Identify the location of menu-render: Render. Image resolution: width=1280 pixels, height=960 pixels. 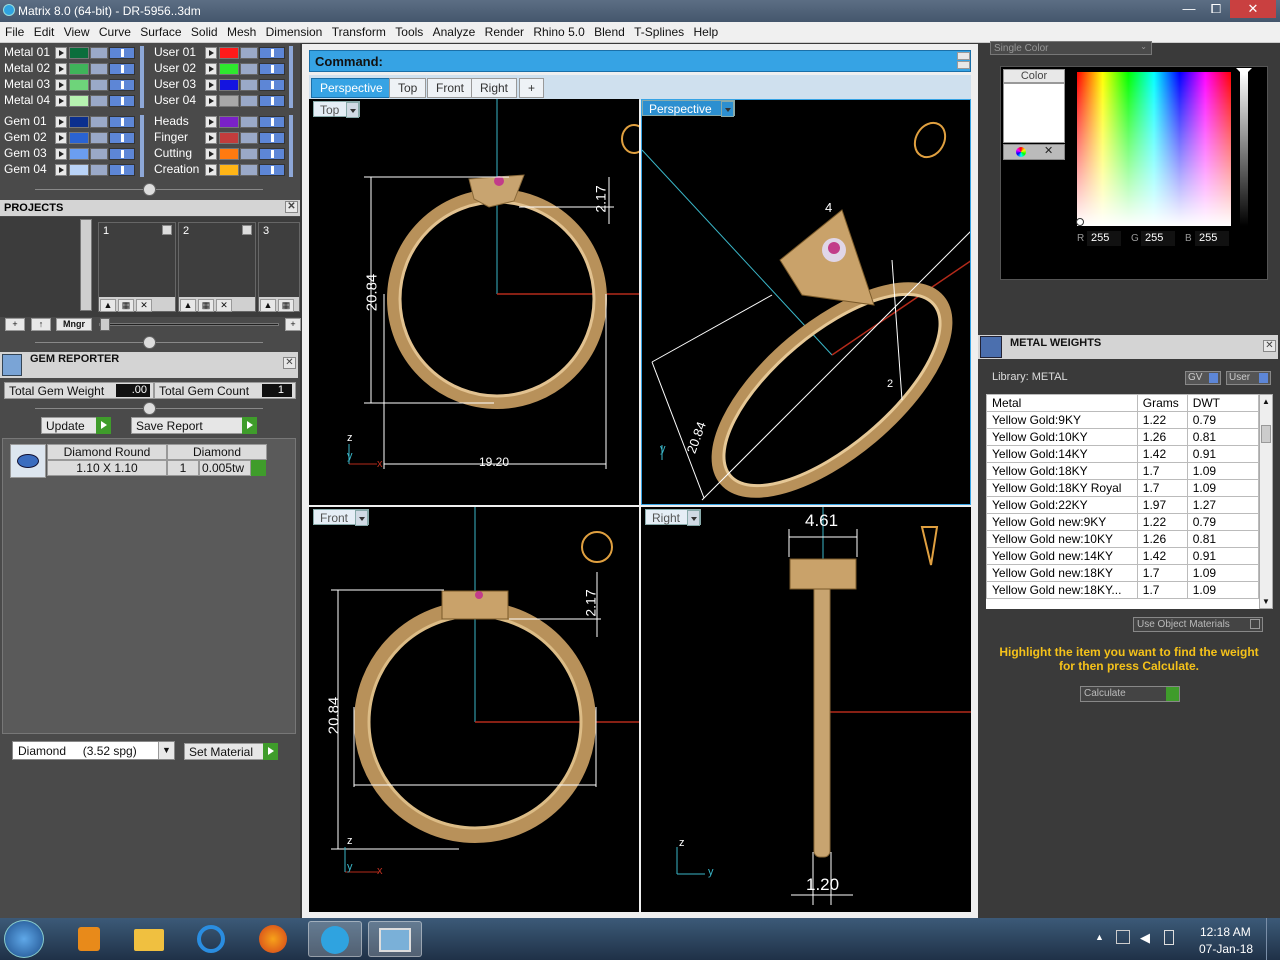
(502, 30).